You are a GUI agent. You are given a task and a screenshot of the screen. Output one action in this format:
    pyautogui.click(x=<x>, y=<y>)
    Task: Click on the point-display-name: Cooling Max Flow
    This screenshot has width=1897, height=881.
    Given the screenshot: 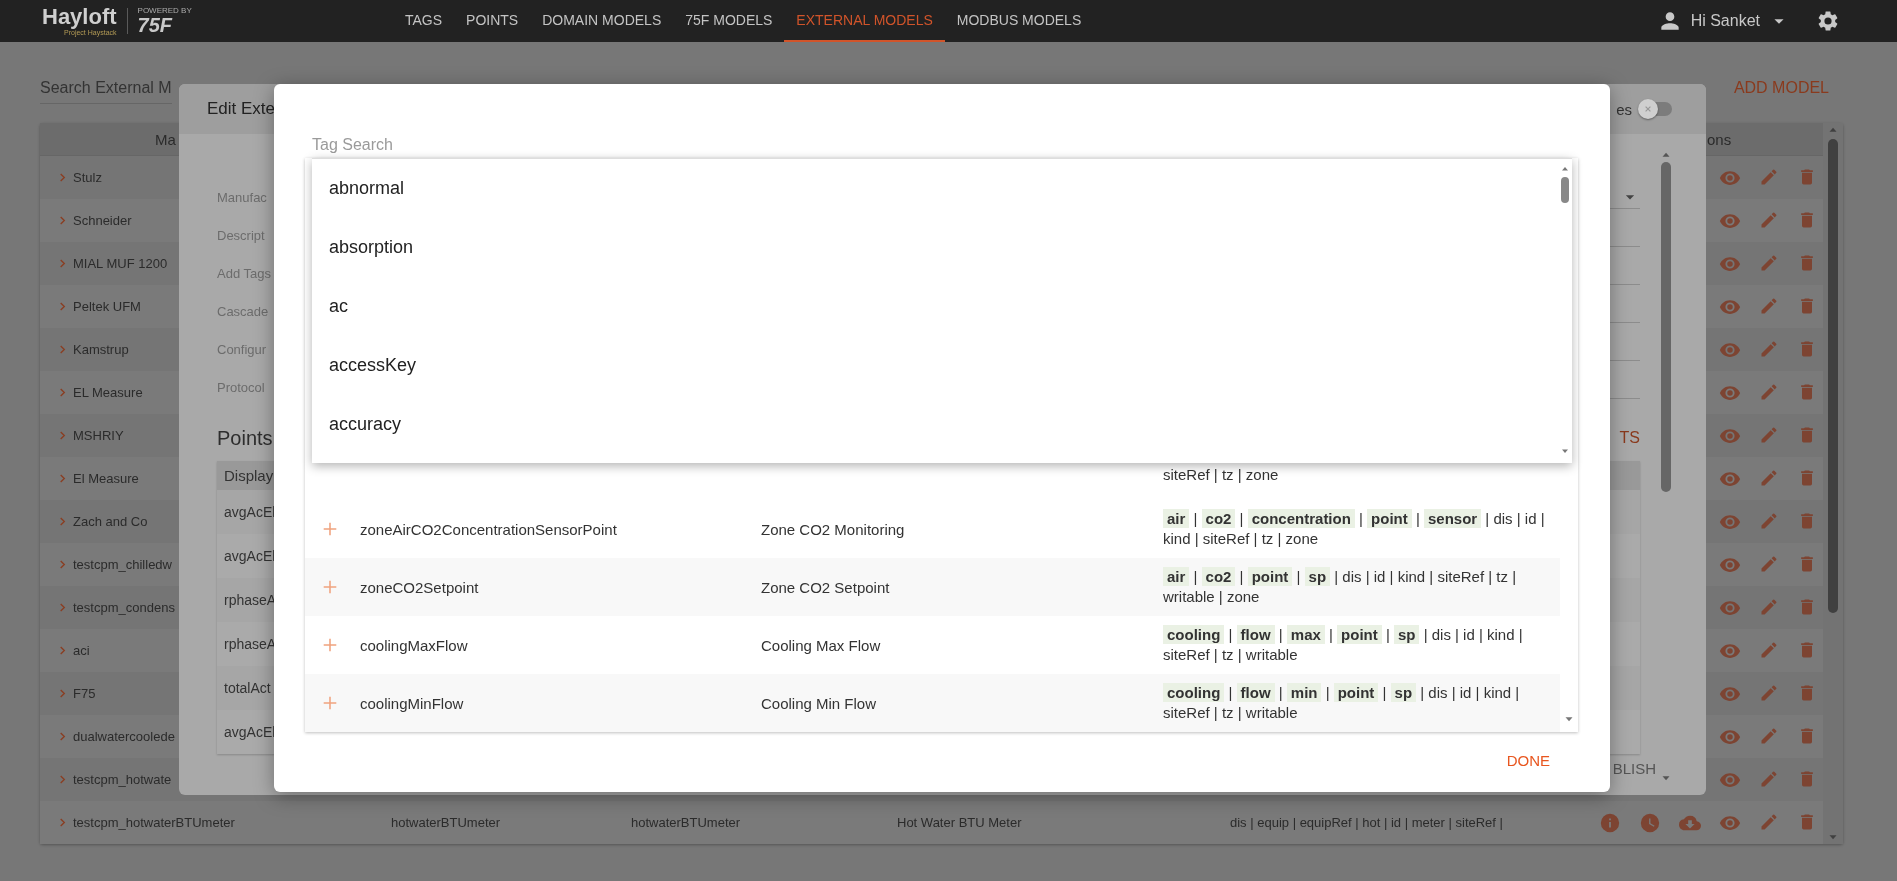 What is the action you would take?
    pyautogui.click(x=821, y=645)
    